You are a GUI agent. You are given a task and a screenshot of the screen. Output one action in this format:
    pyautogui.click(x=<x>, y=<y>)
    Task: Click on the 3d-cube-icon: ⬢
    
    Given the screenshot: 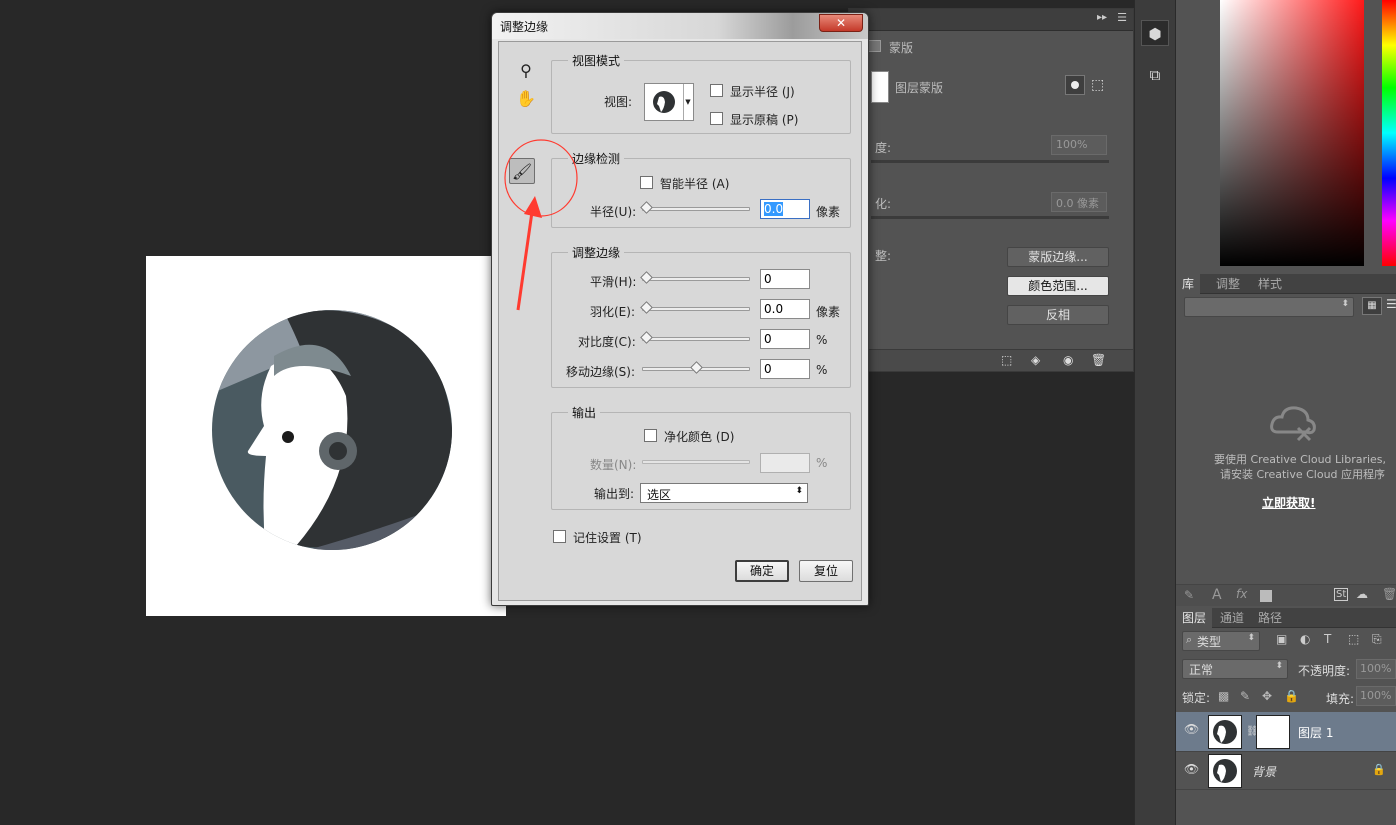 What is the action you would take?
    pyautogui.click(x=1155, y=33)
    